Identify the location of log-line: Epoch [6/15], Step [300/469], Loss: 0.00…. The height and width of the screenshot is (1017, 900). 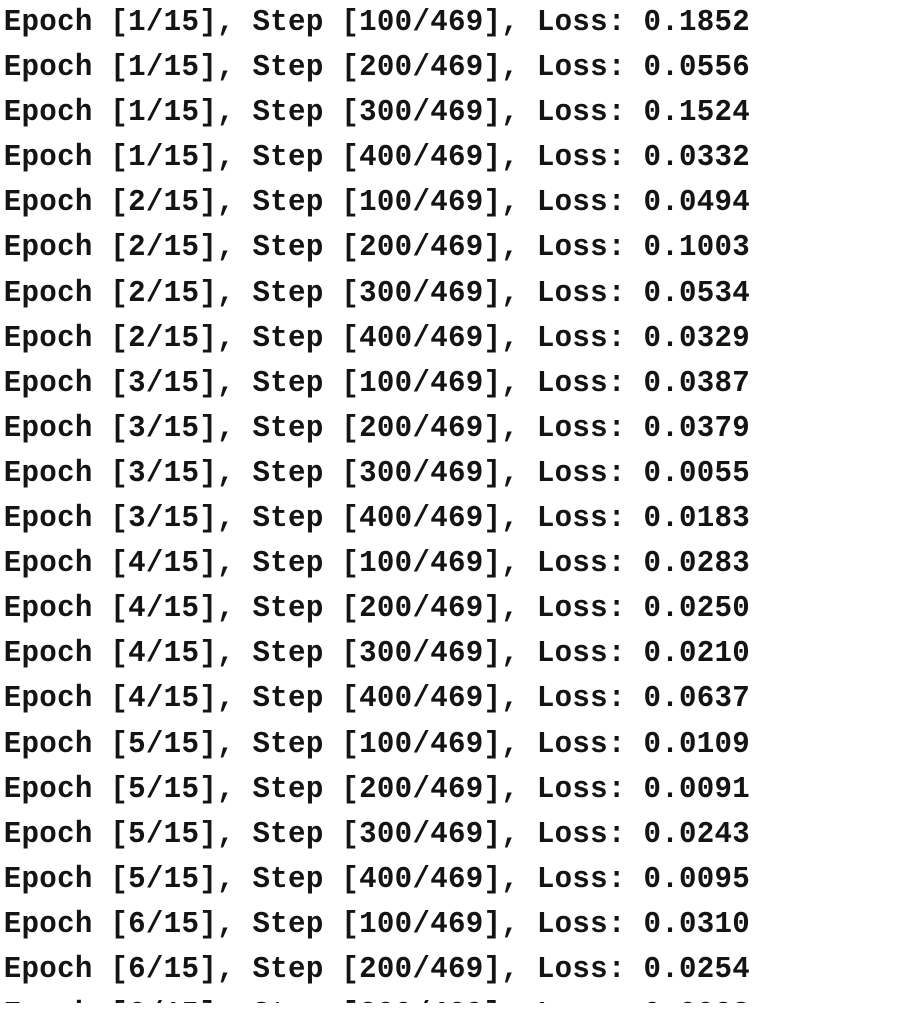
(423, 997).